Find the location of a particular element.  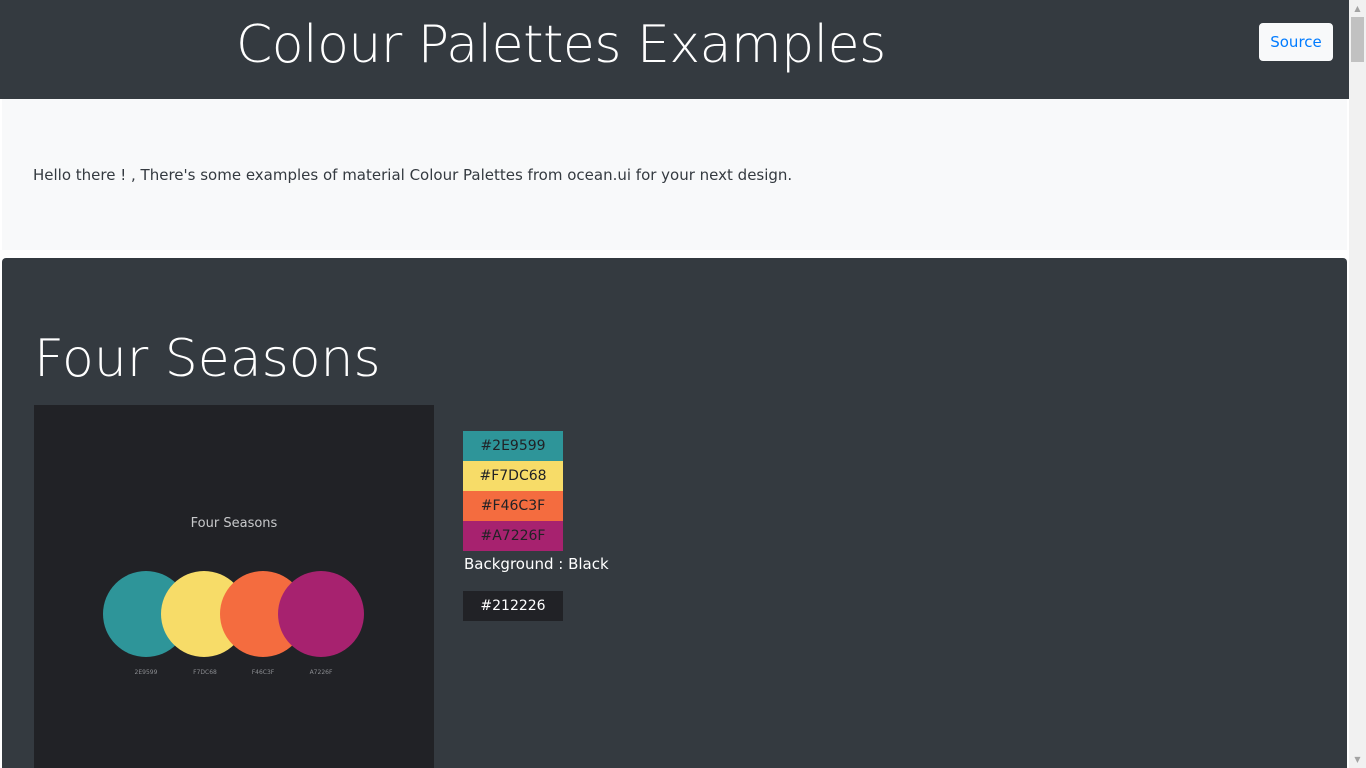

preview-circle-label-2: F7DC68 is located at coordinates (205, 672).